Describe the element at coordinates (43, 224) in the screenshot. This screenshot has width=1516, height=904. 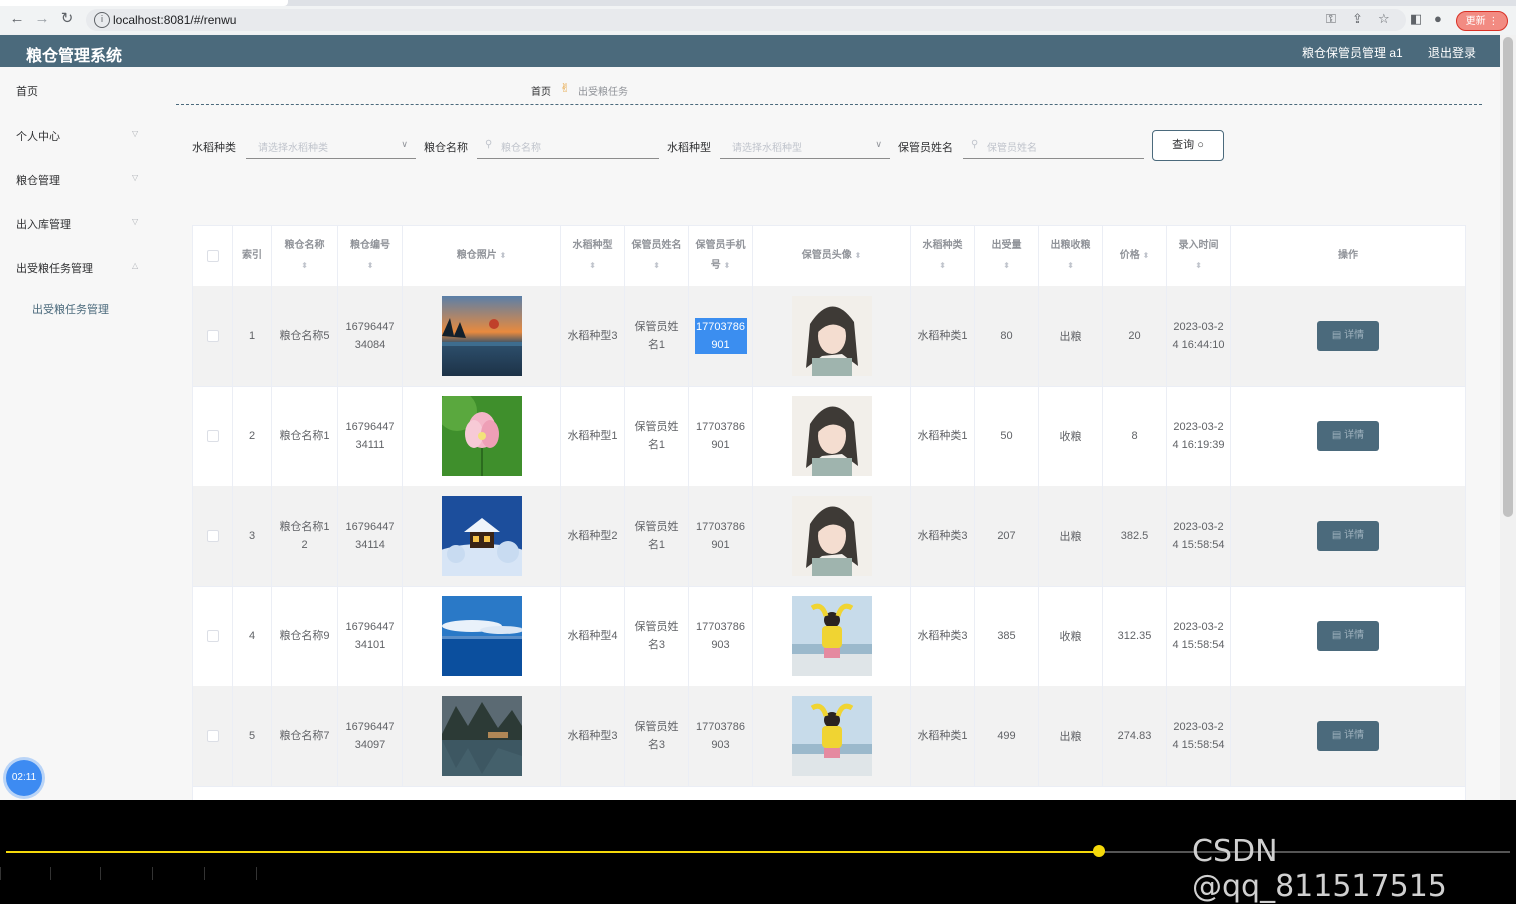
I see `sidebar-item-inout: 出入库管理` at that location.